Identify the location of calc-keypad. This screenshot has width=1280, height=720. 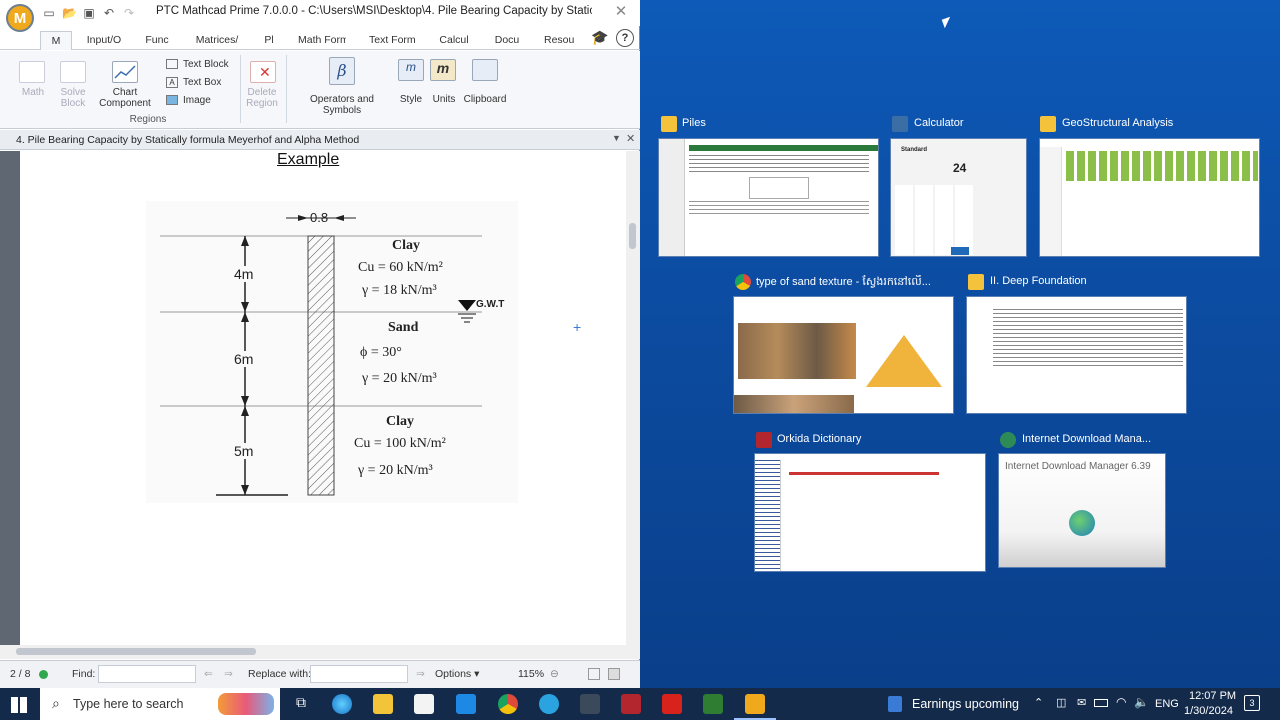
(935, 220).